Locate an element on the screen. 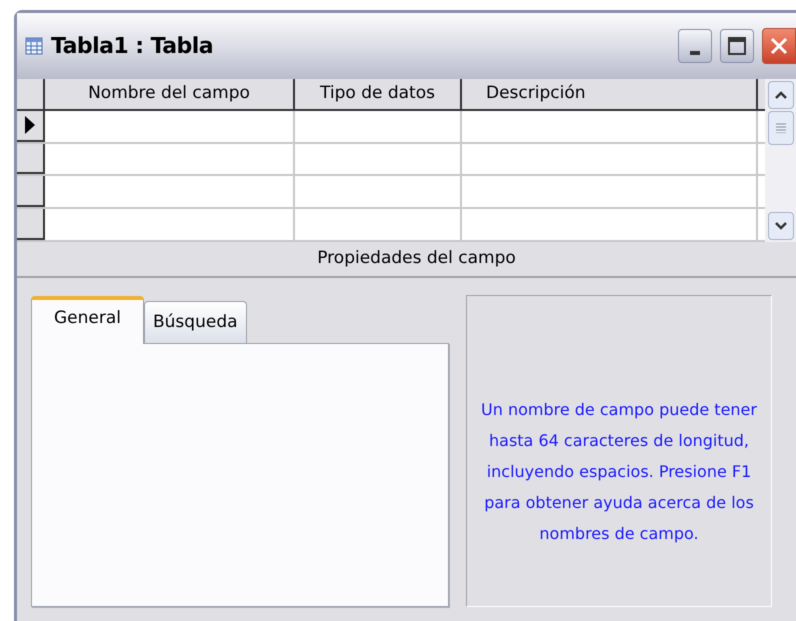  grip-icon is located at coordinates (781, 128).